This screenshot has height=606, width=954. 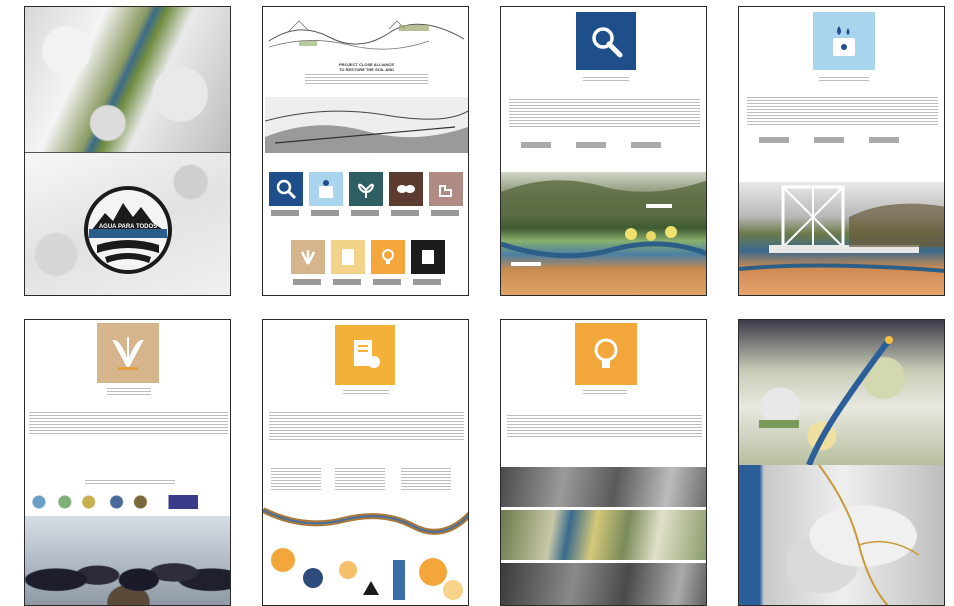 I want to click on grid-hand-icon, so click(x=446, y=189).